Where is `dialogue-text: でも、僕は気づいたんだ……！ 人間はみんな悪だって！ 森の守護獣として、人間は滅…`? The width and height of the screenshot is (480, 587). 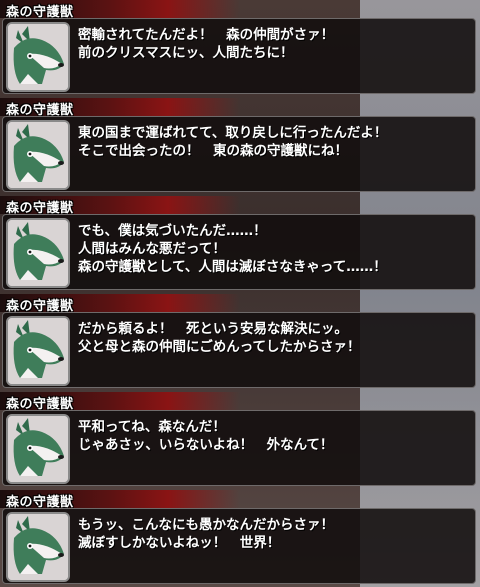
dialogue-text: でも、僕は気づいたんだ……！ 人間はみんな悪だって！ 森の守護獣として、人間は滅… is located at coordinates (273, 249).